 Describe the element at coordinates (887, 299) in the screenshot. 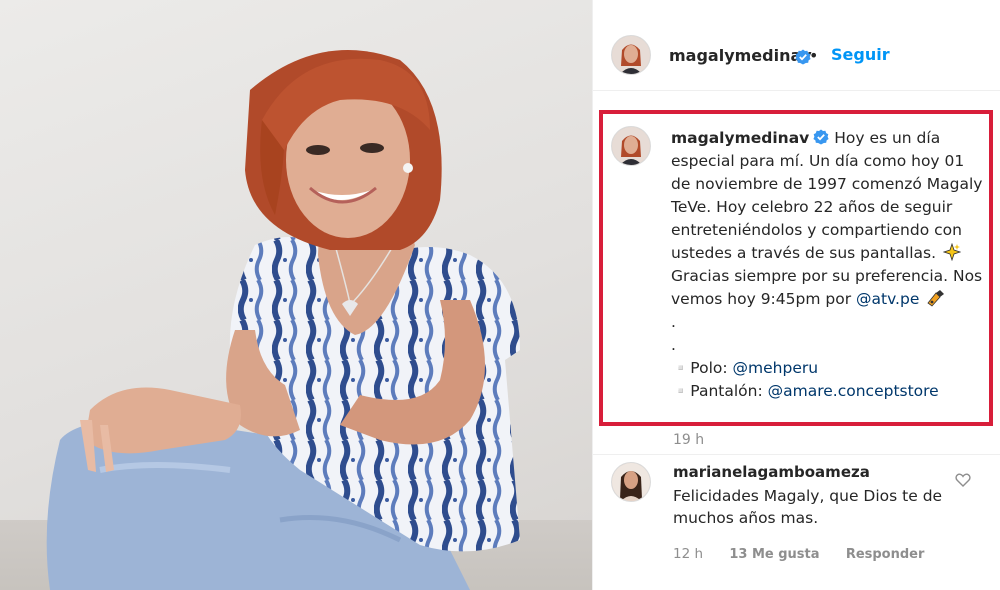

I see `mention-atv: @atv.pe` at that location.